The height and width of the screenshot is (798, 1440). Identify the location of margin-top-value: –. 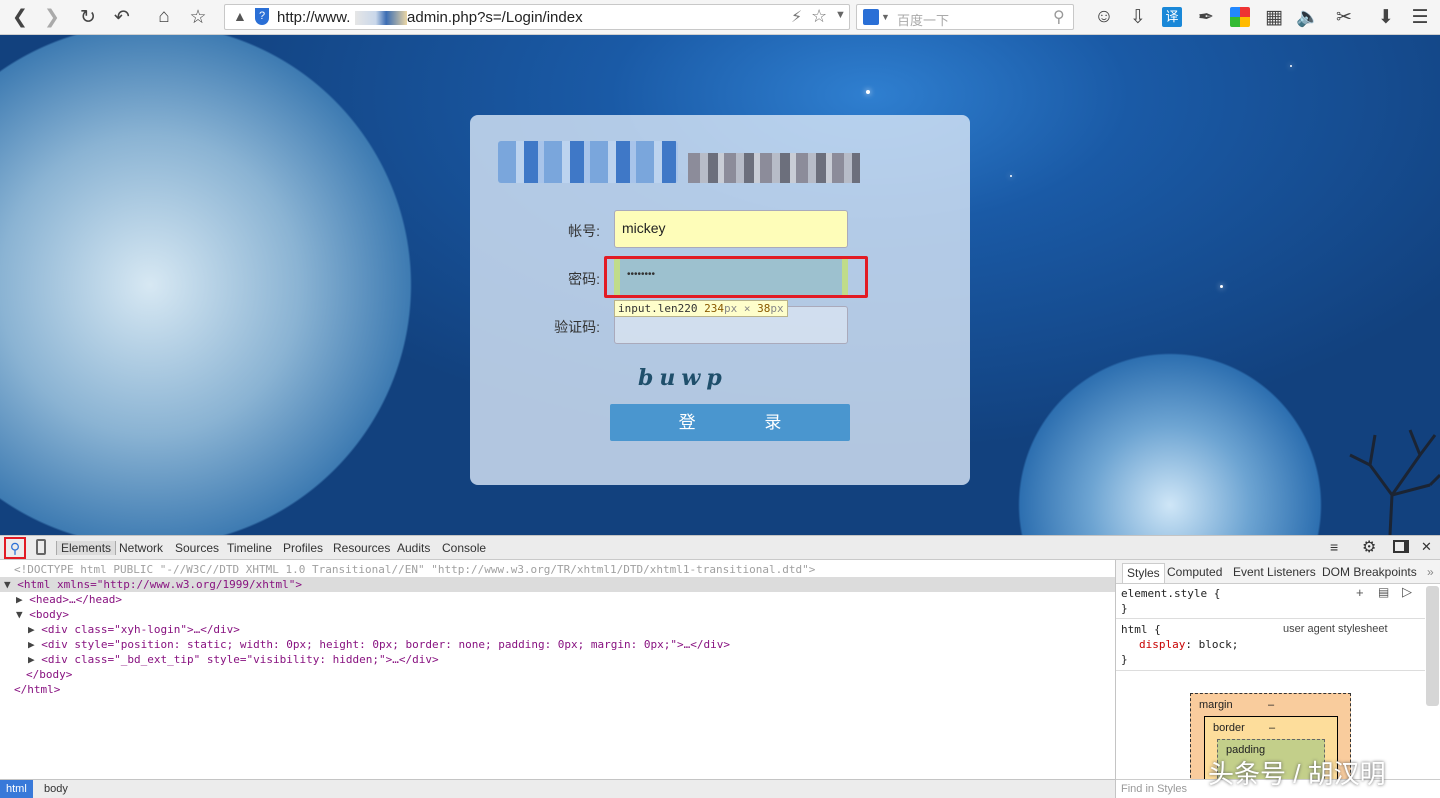
(1271, 705).